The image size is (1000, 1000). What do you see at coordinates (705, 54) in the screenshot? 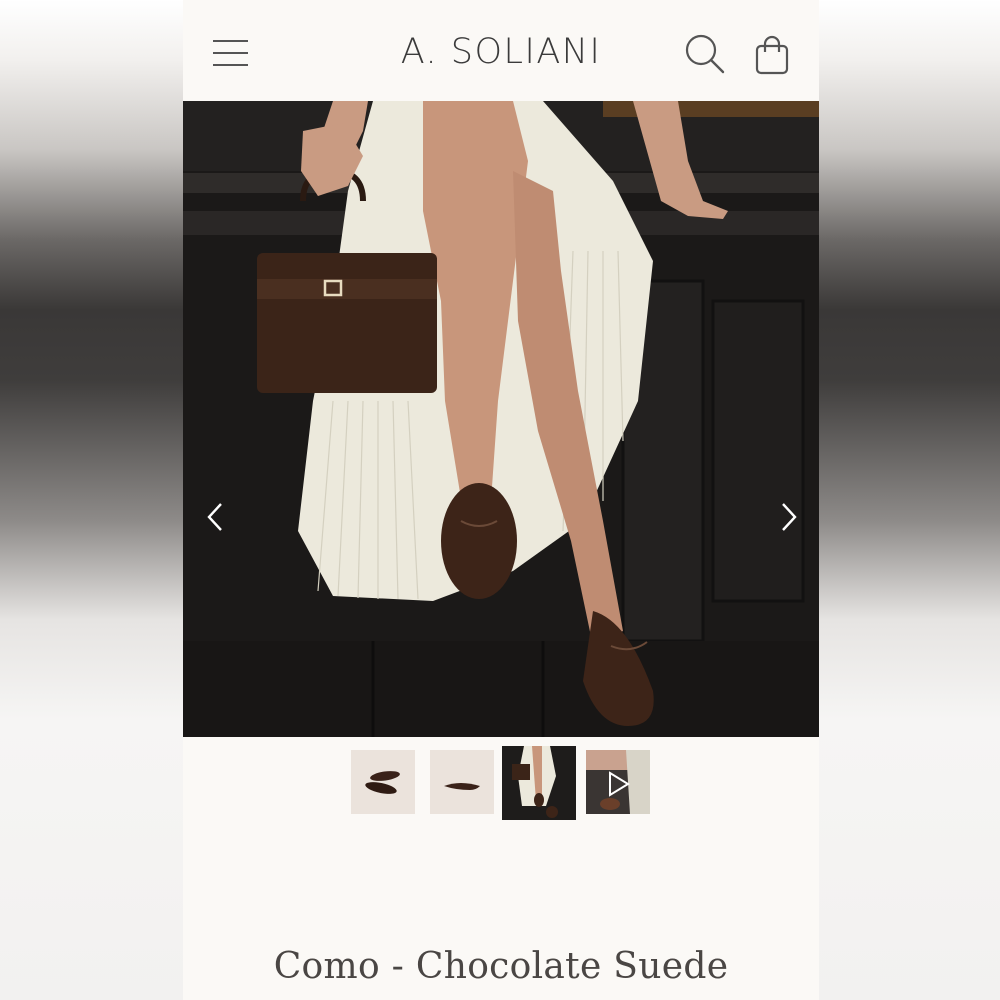
I see `search-icon` at bounding box center [705, 54].